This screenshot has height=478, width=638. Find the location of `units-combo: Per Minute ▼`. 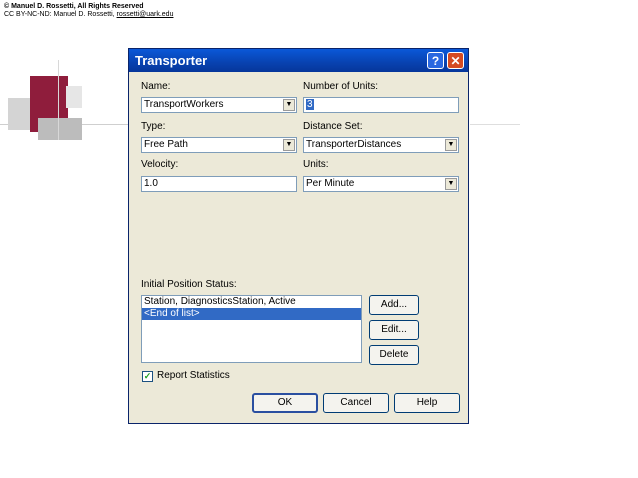

units-combo: Per Minute ▼ is located at coordinates (381, 184).